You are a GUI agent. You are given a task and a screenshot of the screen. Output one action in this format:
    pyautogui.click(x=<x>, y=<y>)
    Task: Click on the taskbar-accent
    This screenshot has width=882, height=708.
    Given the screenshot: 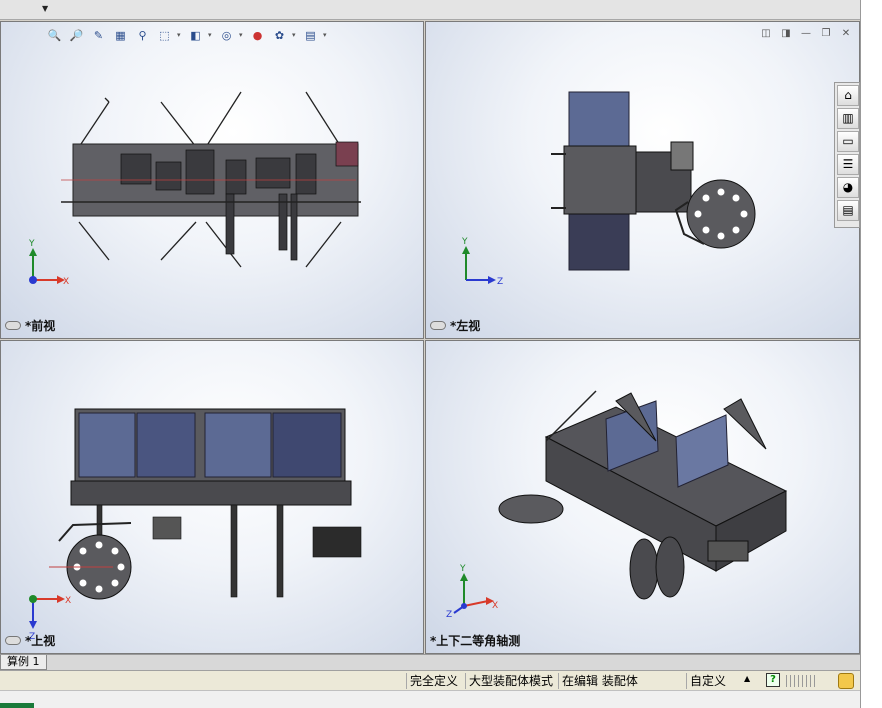 What is the action you would take?
    pyautogui.click(x=17, y=705)
    